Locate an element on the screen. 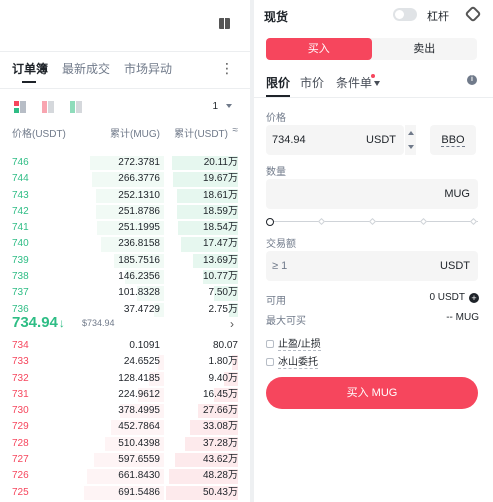 This screenshot has width=493, height=502. amount-input: ≥ 1 USDT is located at coordinates (372, 266).